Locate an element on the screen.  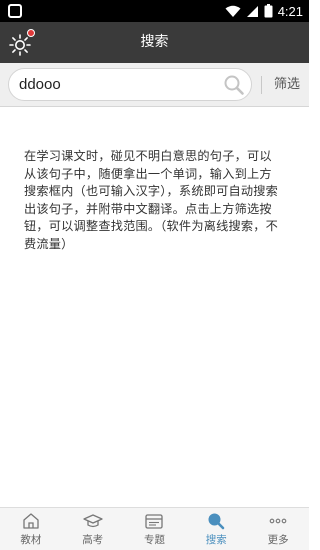
filter-button: 筛选 is located at coordinates (287, 85).